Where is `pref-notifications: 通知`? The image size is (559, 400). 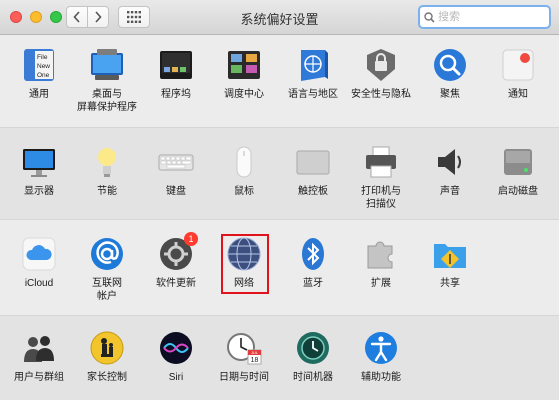
pref-notifications: 通知 is located at coordinates (518, 77).